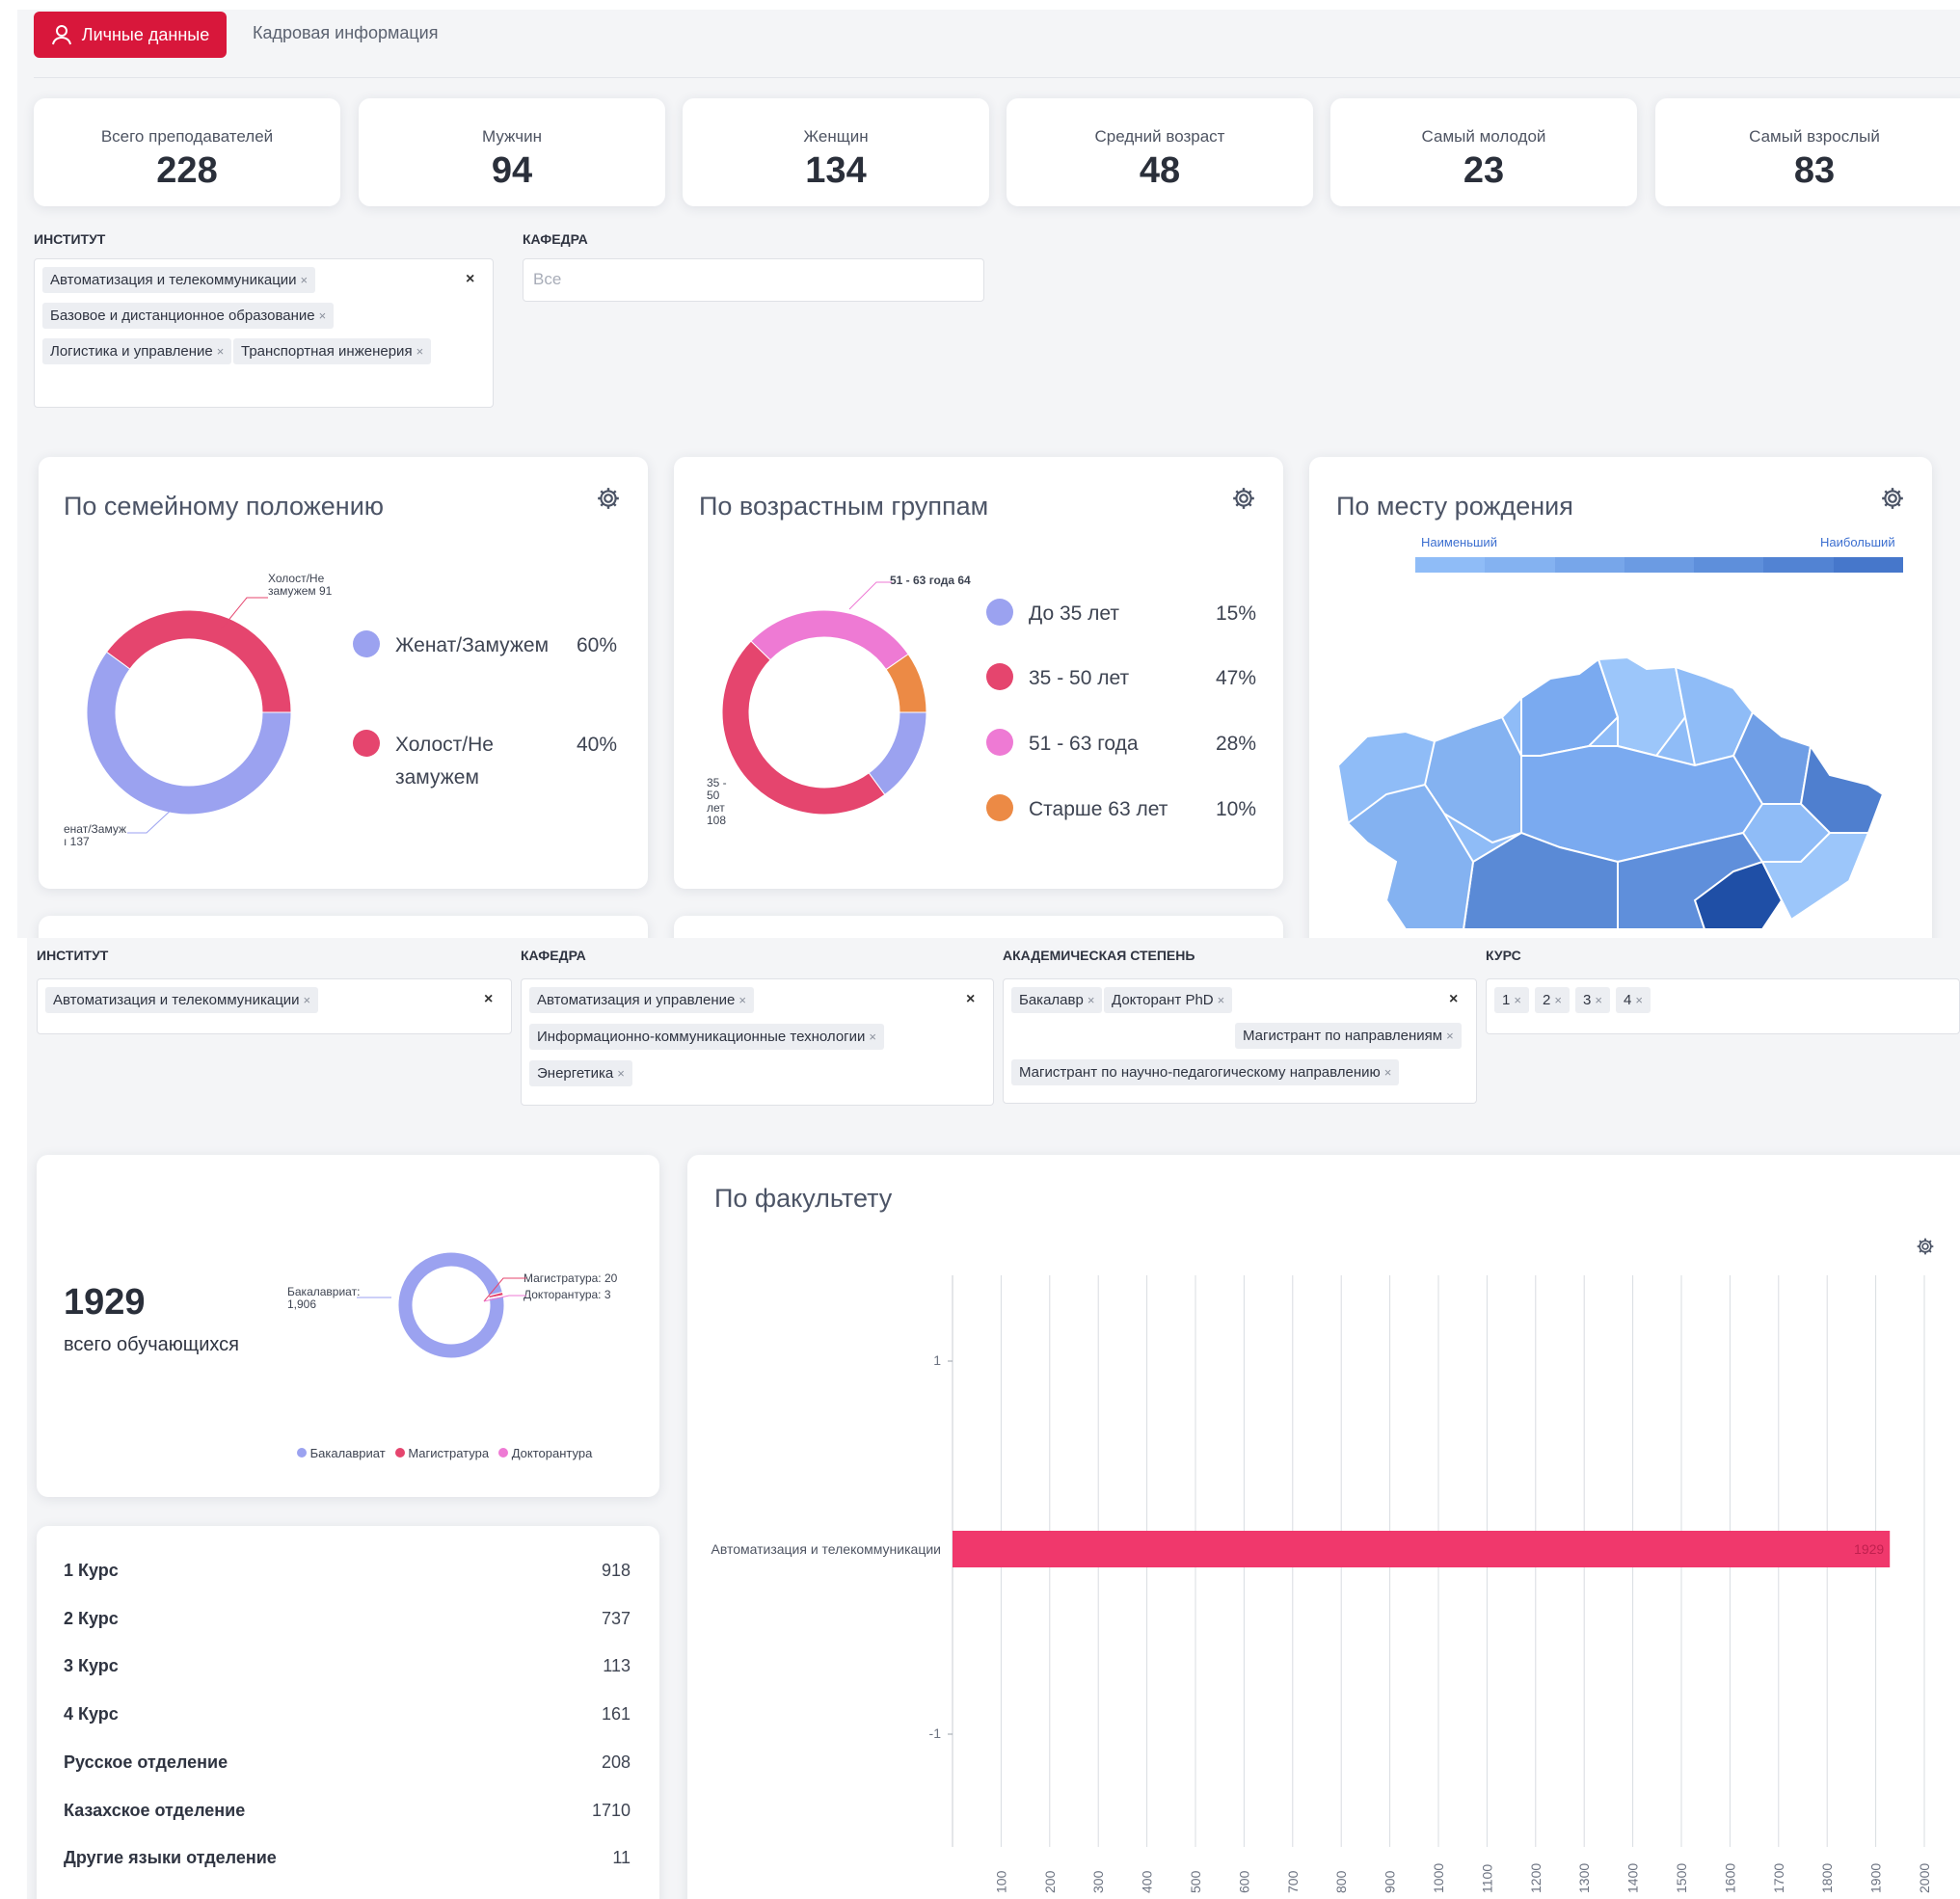 The height and width of the screenshot is (1899, 1960). Describe the element at coordinates (826, 1549) in the screenshot. I see `category-label: Автоматизация и телекоммуникации` at that location.